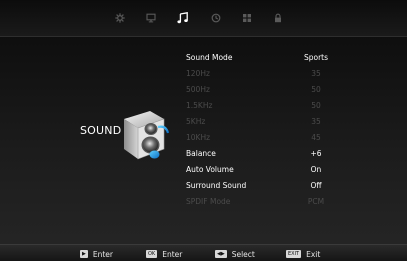 The width and height of the screenshot is (407, 261). I want to click on key-hint-bar: ▶ Enter OK Enter ◀▶ Select EXIT Exit, so click(203, 252).